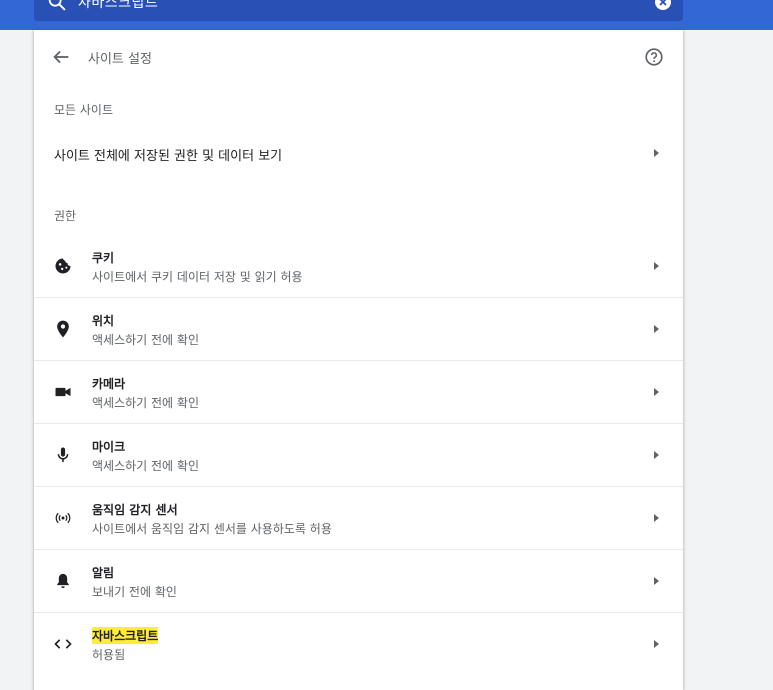 This screenshot has width=773, height=690. I want to click on permission-title: 위치, so click(103, 321).